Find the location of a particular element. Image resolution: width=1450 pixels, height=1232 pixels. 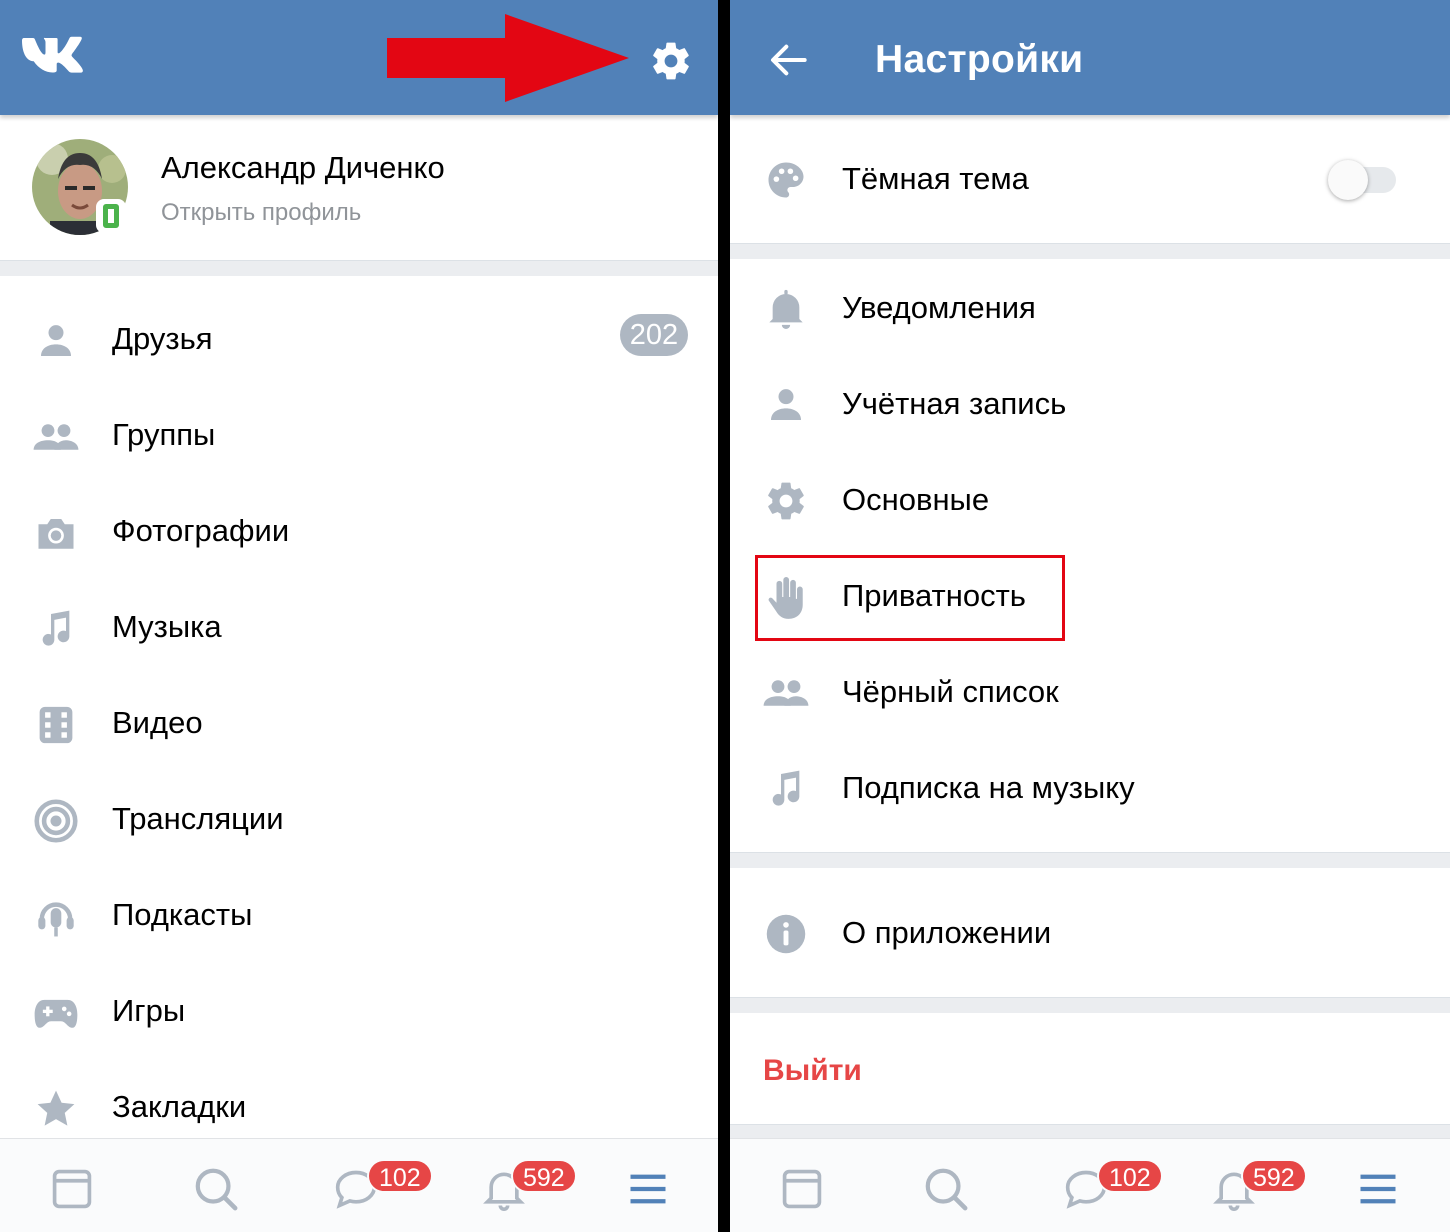

setting-about: О приложении is located at coordinates (1090, 934).